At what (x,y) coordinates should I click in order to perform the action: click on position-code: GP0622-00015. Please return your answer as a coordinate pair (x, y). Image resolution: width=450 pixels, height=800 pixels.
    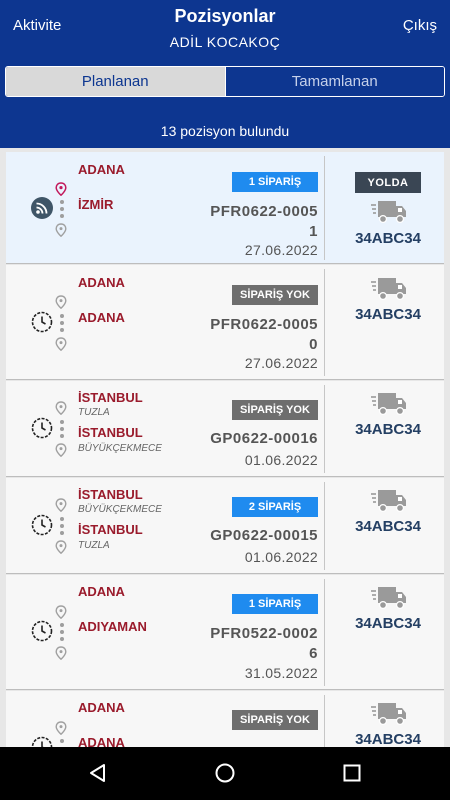
    Looking at the image, I should click on (255, 536).